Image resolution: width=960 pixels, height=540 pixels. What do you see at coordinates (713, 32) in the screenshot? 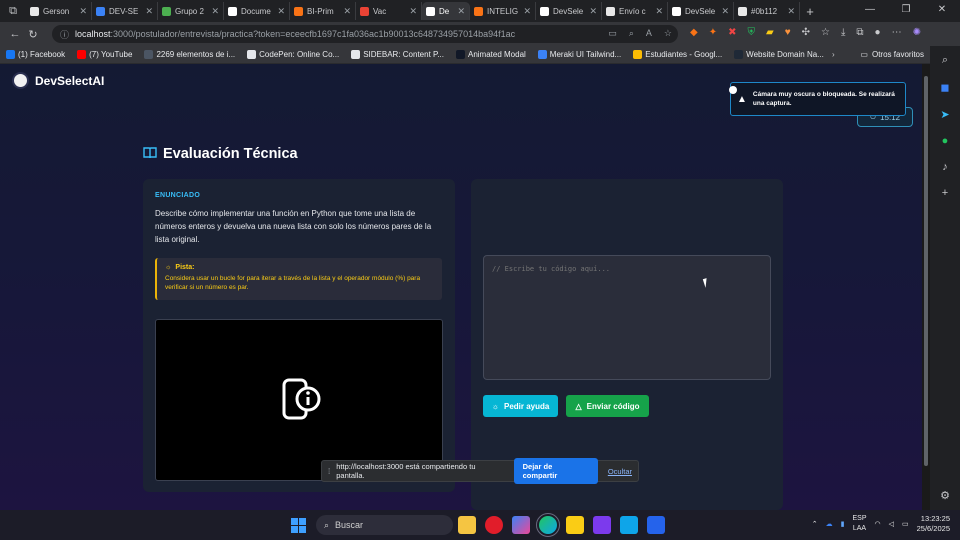
I see `extension-icon: ✦` at bounding box center [713, 32].